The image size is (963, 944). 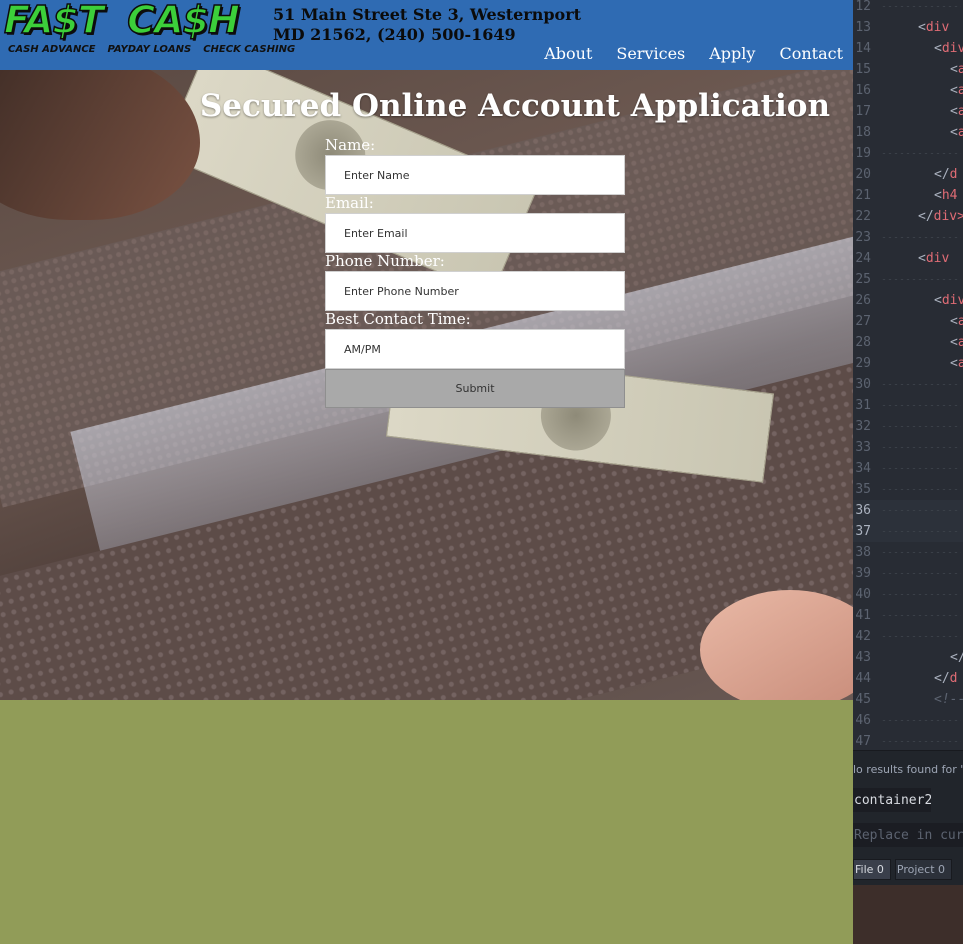 I want to click on editor-line: 41, so click(x=908, y=615).